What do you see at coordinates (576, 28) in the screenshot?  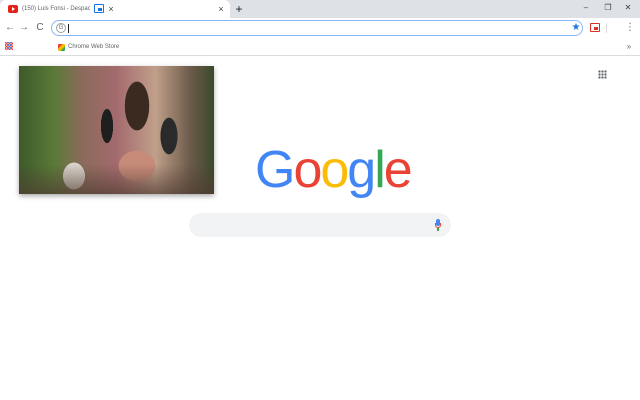 I see `bookmark-star-icon: ★` at bounding box center [576, 28].